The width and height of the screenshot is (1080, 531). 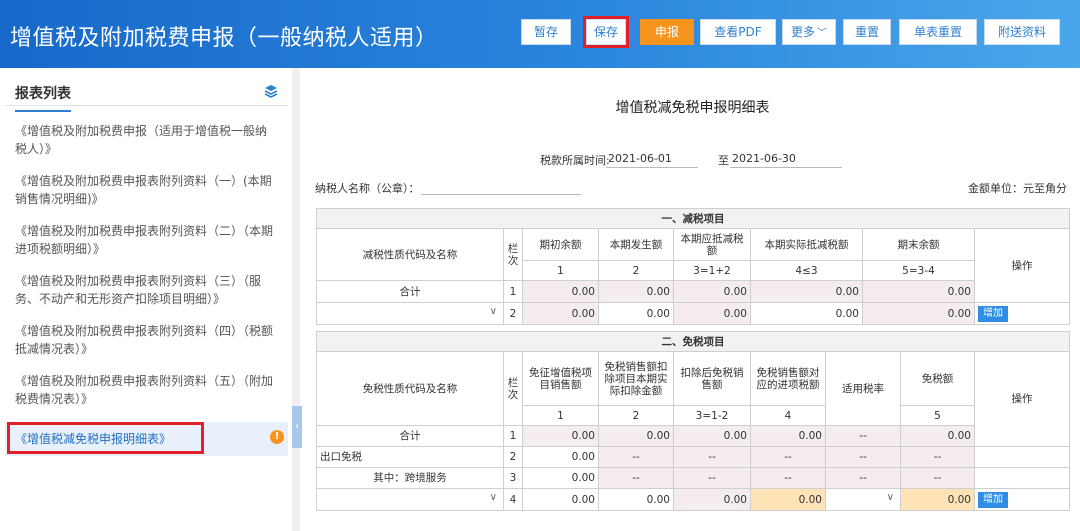 What do you see at coordinates (712, 244) in the screenshot?
I see `col-header-deductible: 本期应抵减税额` at bounding box center [712, 244].